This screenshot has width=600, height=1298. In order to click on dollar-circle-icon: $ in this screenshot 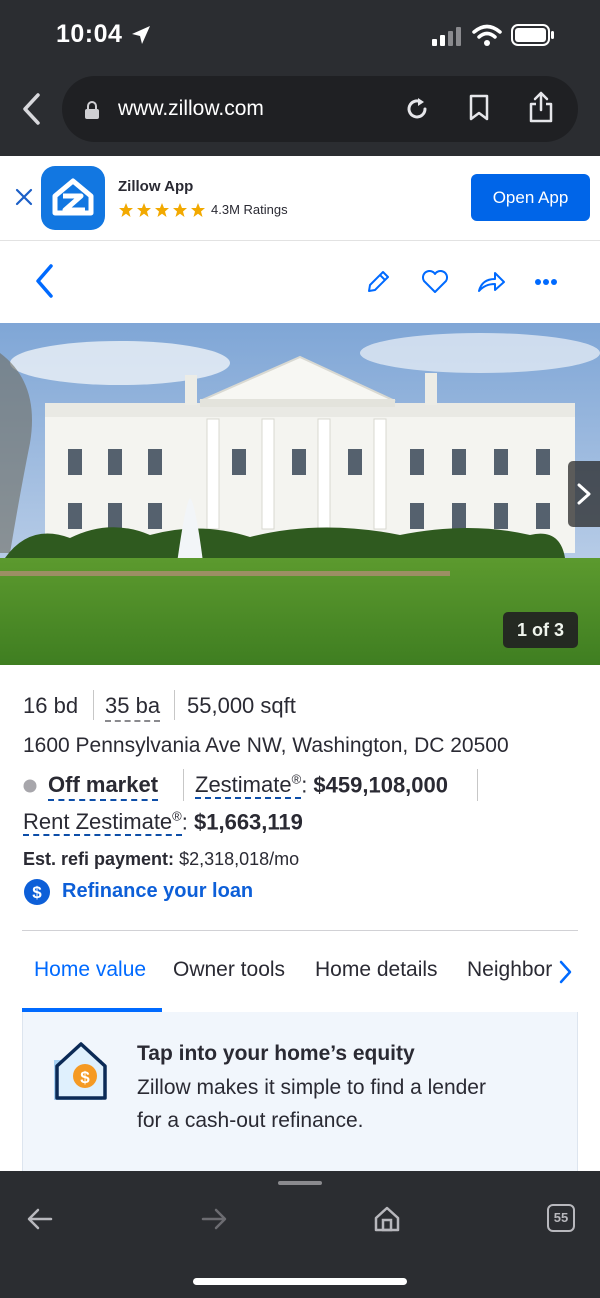, I will do `click(37, 892)`.